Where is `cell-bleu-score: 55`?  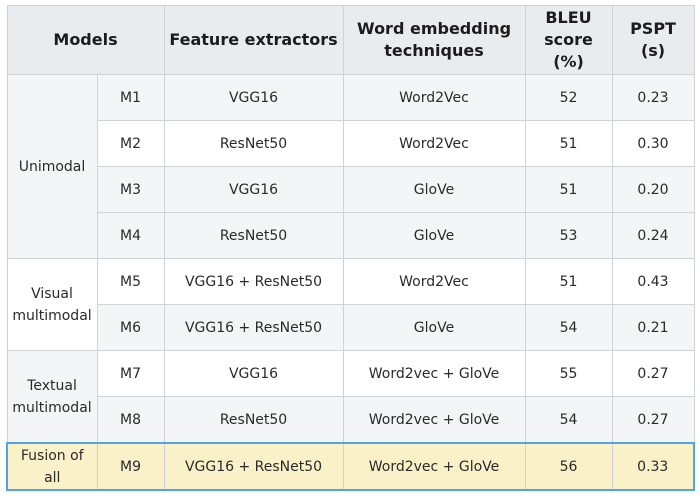
cell-bleu-score: 55 is located at coordinates (568, 373).